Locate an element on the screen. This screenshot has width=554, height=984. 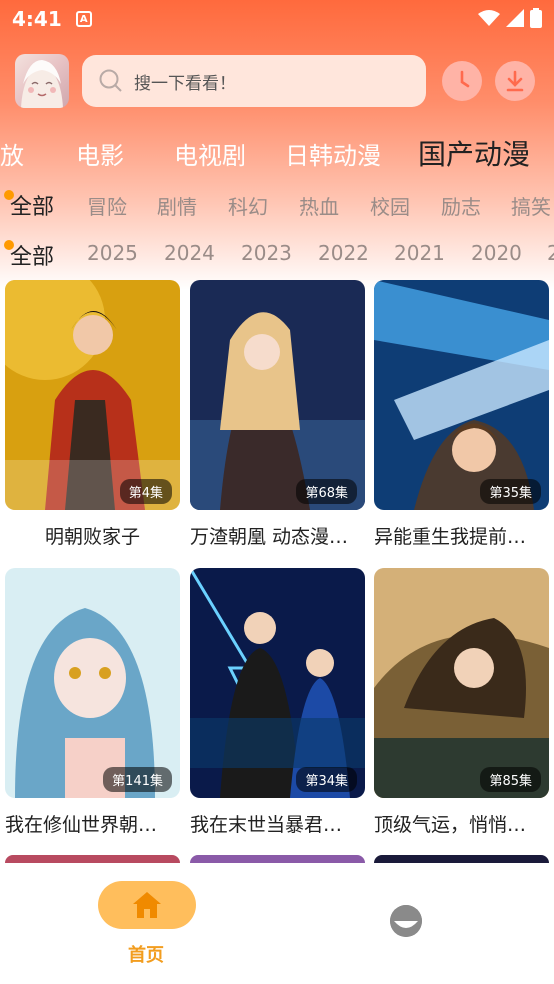
cover-image: 第68集 is located at coordinates (277, 395).